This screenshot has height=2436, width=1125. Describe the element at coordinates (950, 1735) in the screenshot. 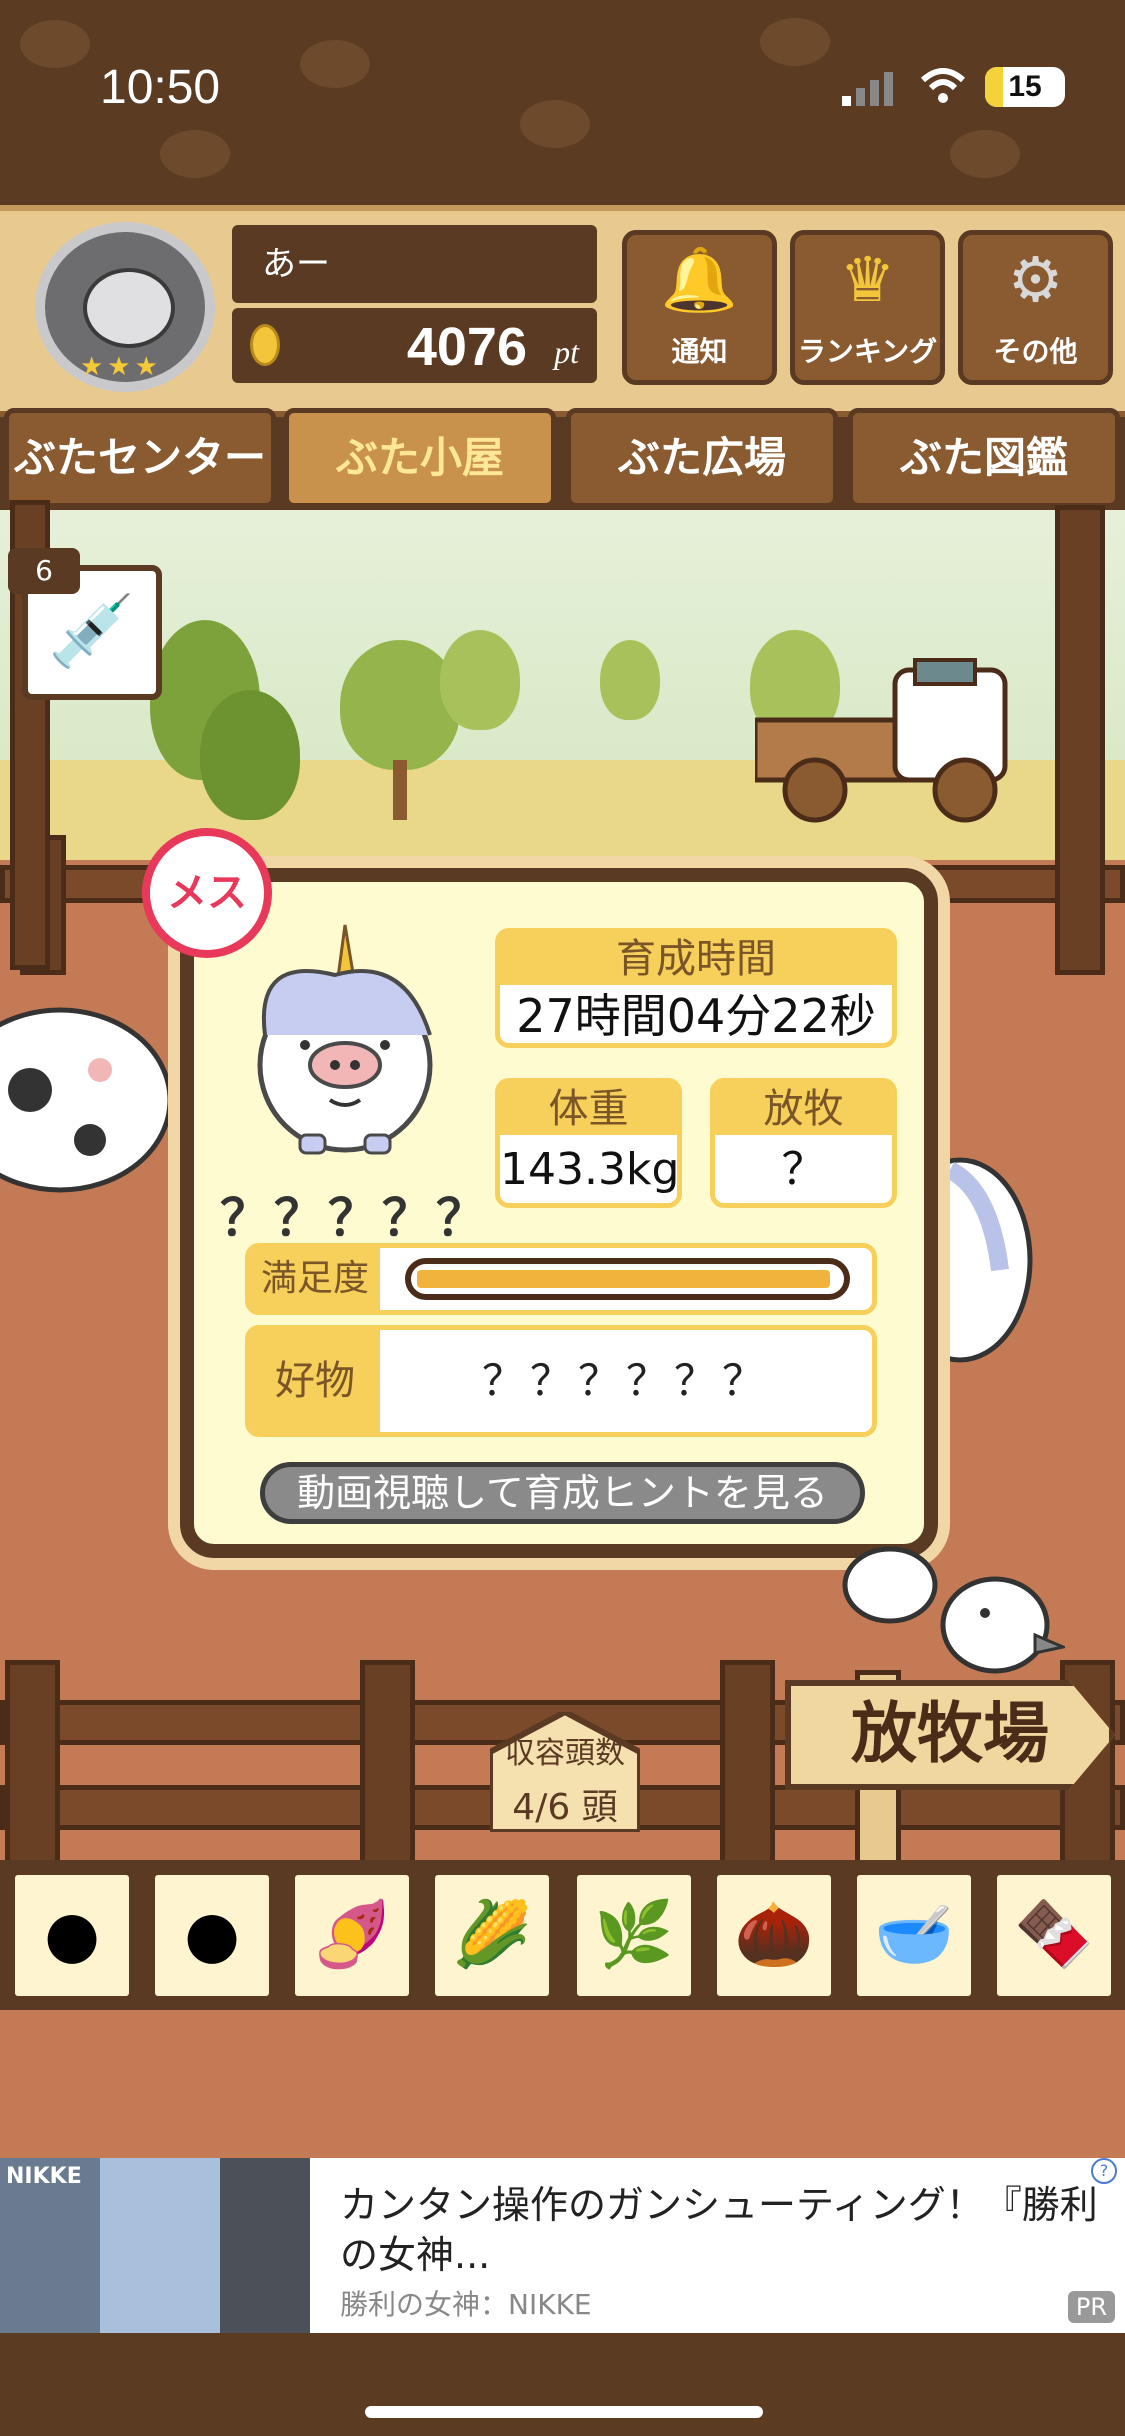

I see `pasture-sign: 放牧場` at that location.